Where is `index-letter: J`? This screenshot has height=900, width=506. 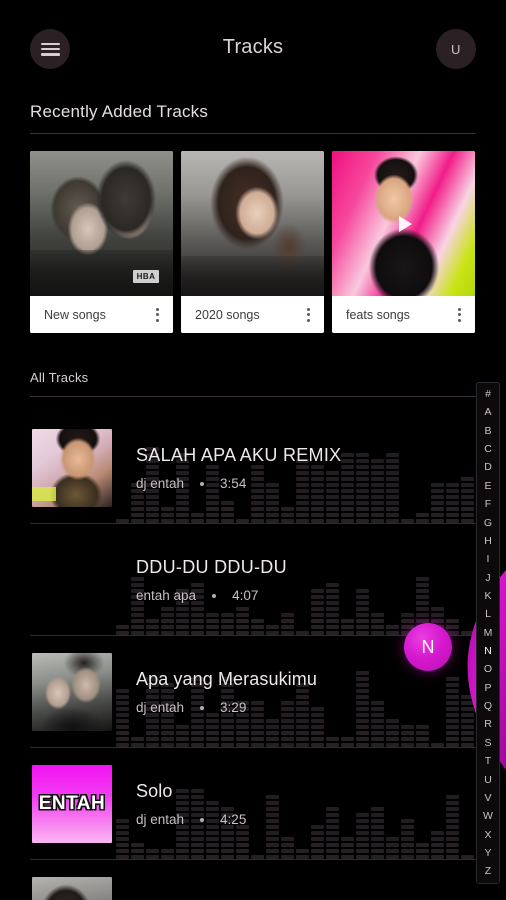
index-letter: J is located at coordinates (487, 578).